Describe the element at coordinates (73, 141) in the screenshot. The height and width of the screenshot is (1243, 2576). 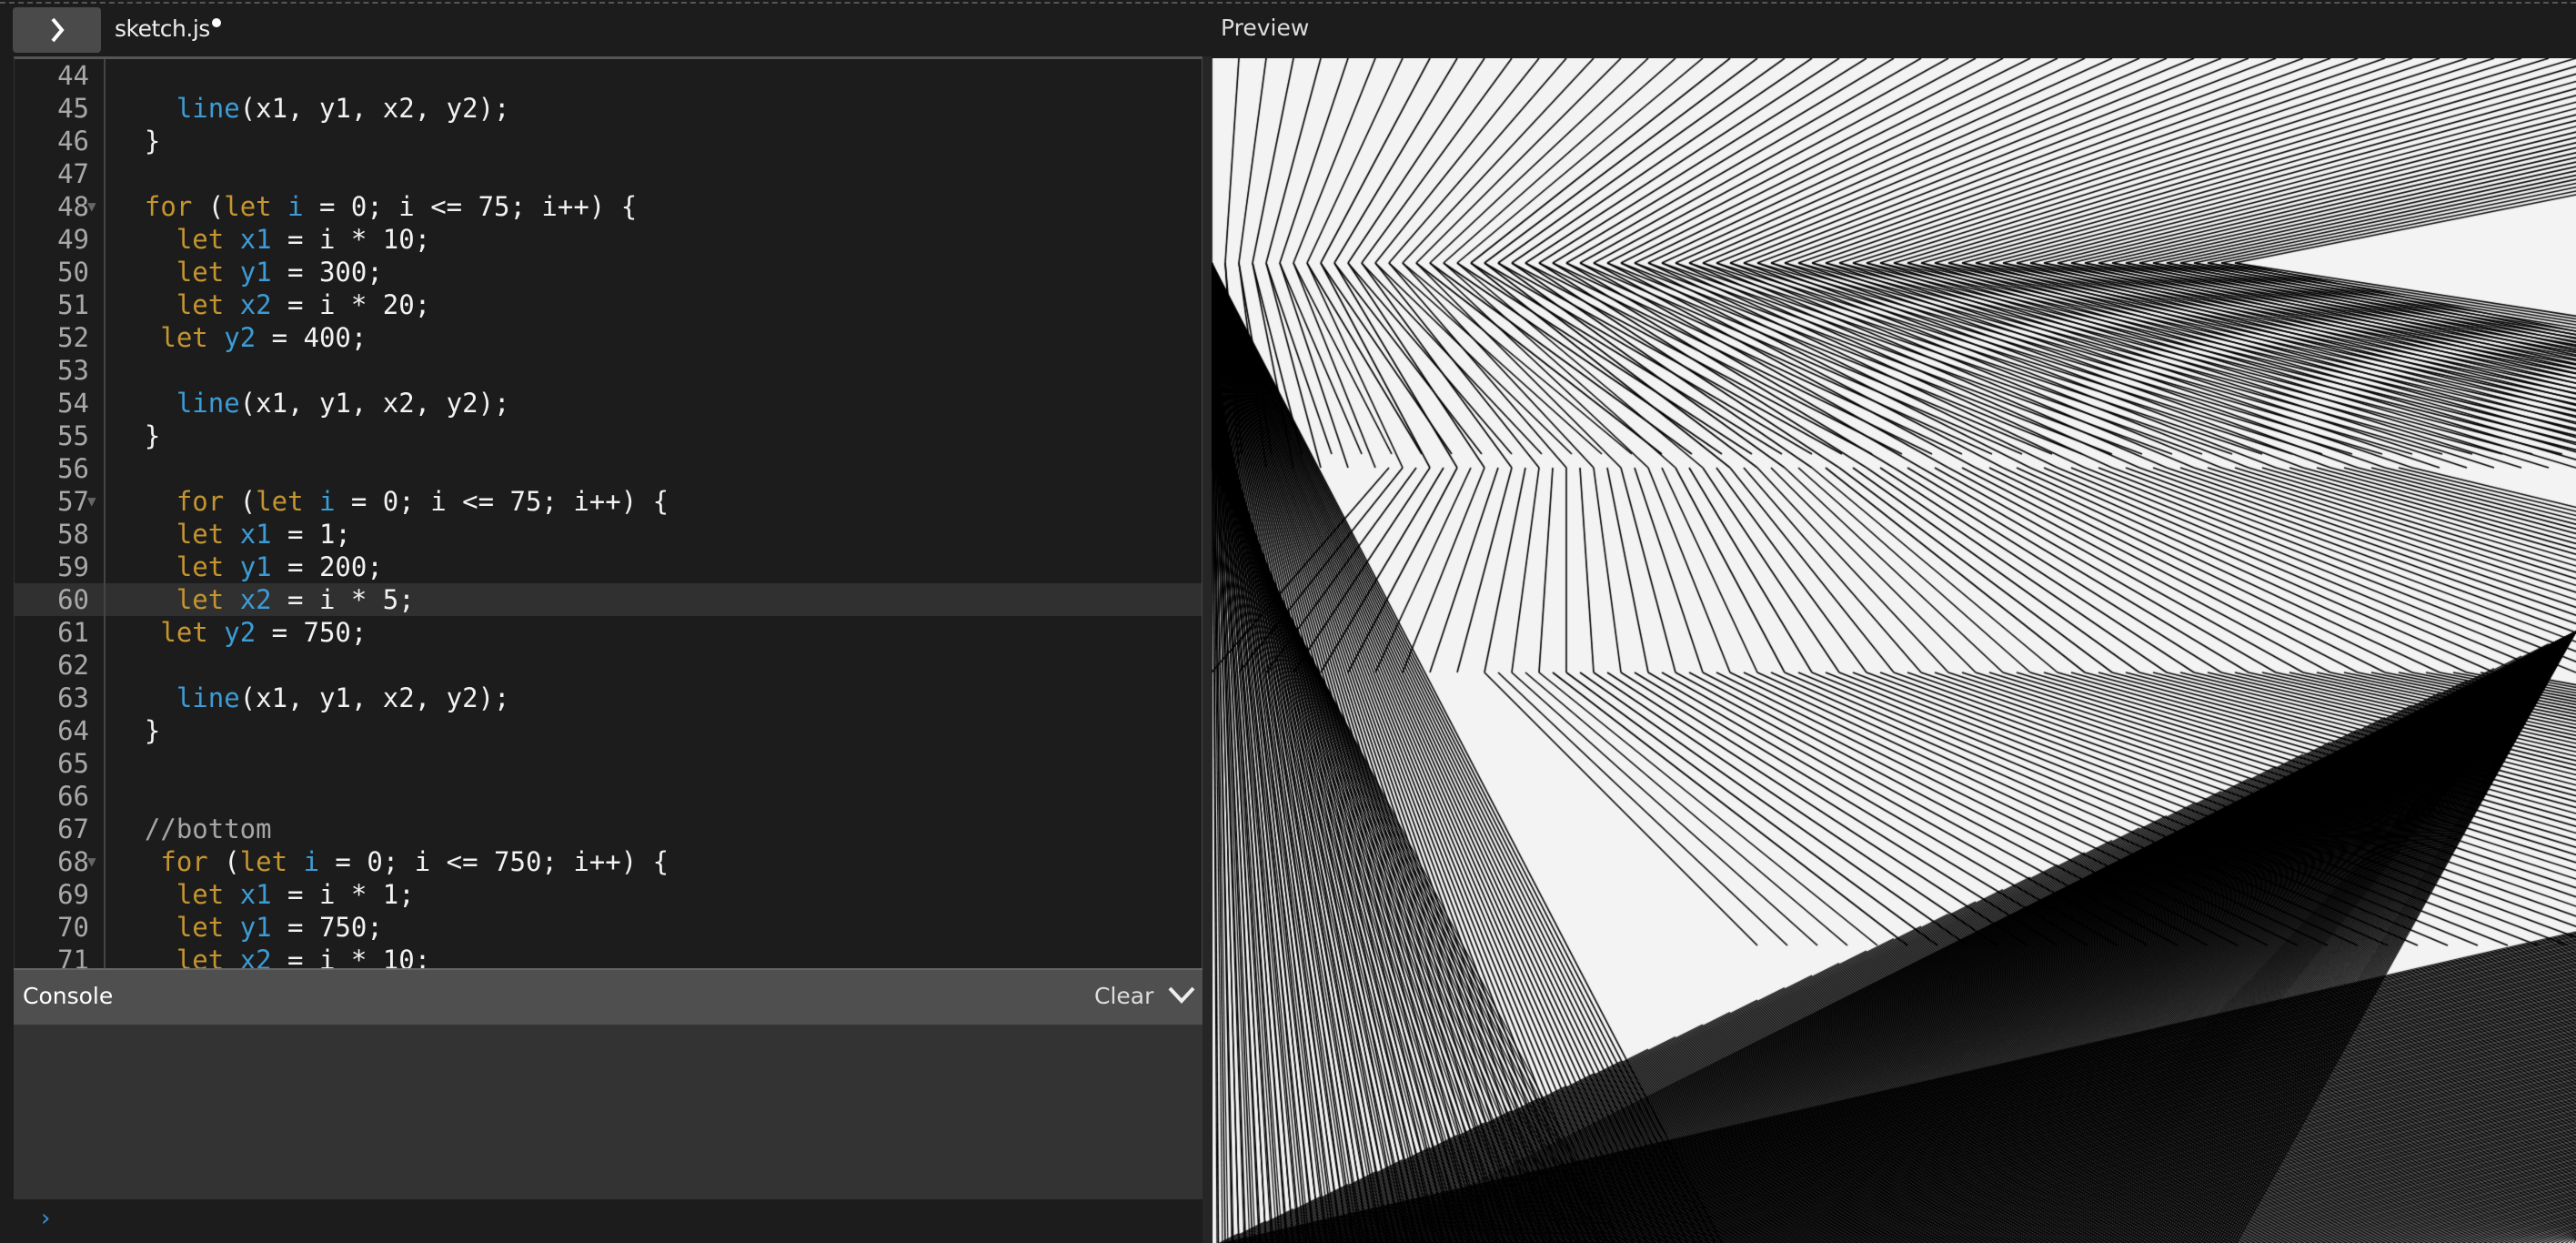
I see `line-number: 46` at that location.